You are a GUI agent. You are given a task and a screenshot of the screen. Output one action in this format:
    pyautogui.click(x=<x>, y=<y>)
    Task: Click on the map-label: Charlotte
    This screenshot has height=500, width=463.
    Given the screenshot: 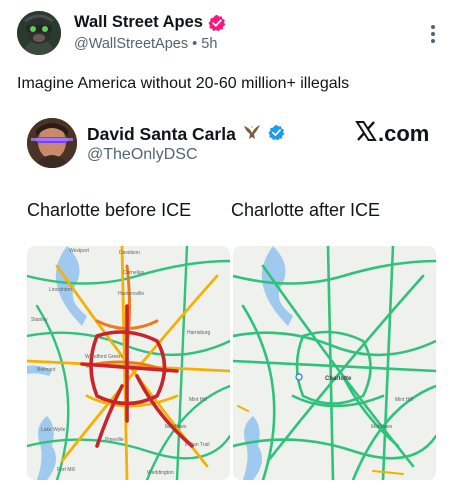 What is the action you would take?
    pyautogui.click(x=338, y=379)
    